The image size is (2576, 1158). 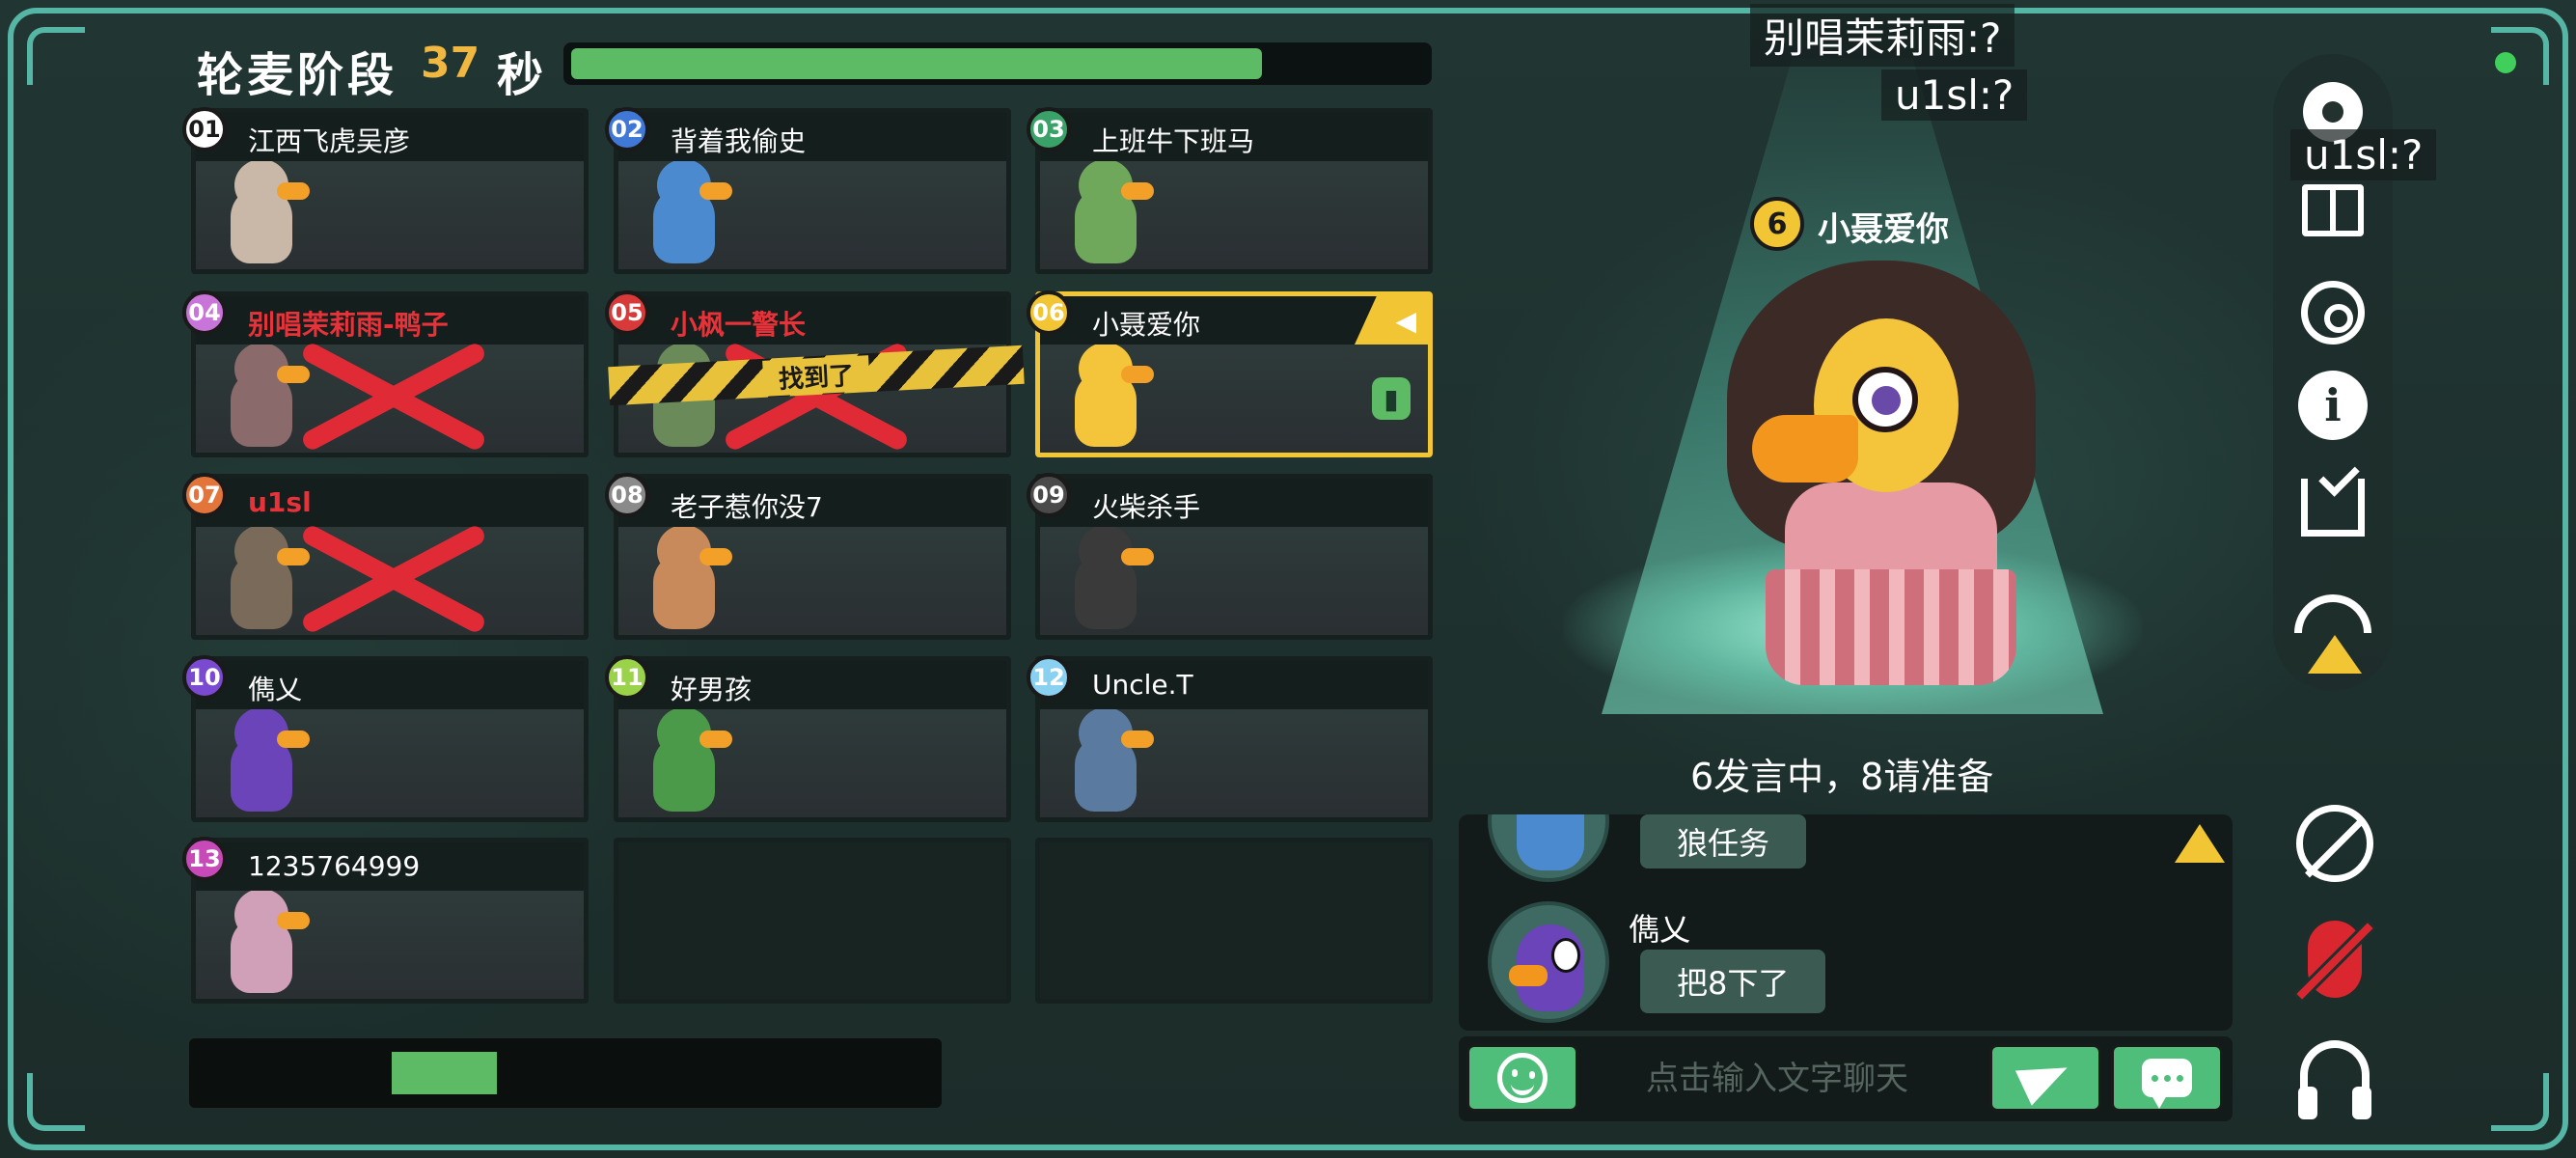 I want to click on player-number-badge: 10, so click(x=204, y=677).